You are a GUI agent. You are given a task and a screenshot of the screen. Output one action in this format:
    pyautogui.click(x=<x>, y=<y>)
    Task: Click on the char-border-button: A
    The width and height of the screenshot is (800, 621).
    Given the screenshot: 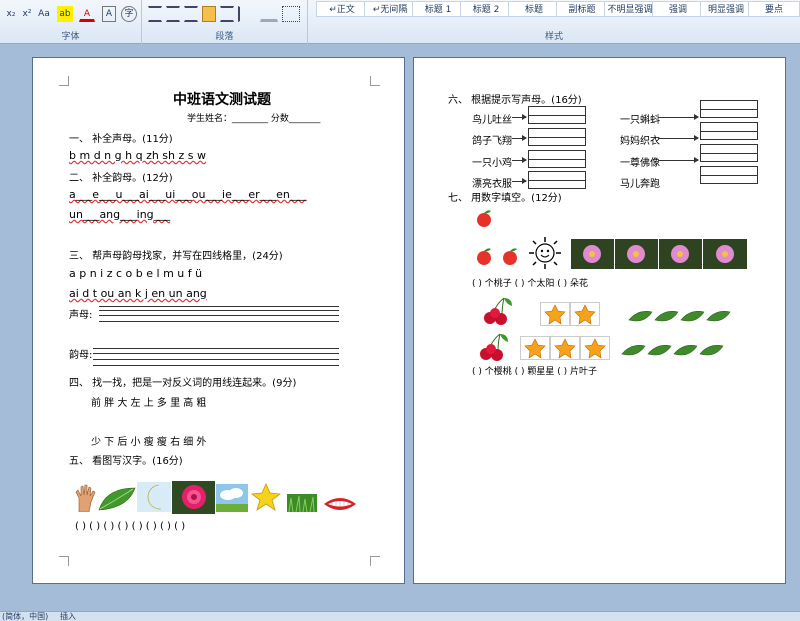 What is the action you would take?
    pyautogui.click(x=109, y=14)
    